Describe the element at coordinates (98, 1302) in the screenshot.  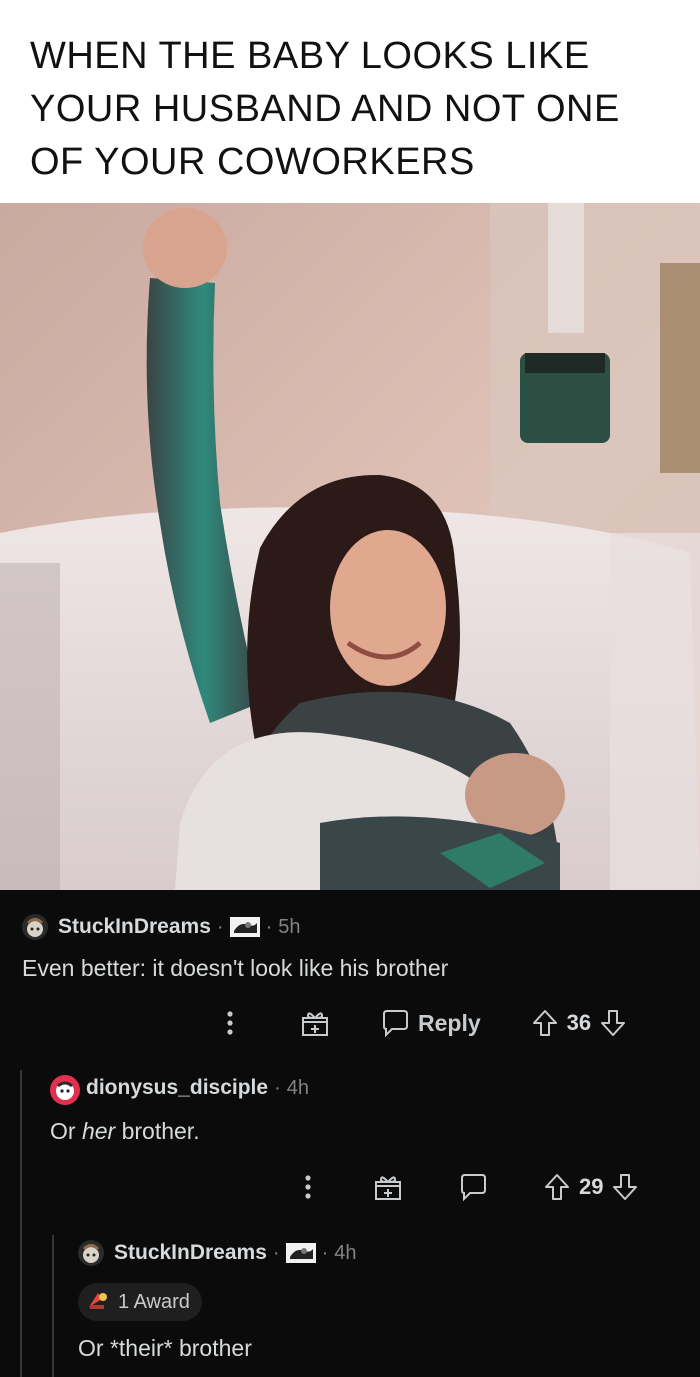
I see `award-icon` at that location.